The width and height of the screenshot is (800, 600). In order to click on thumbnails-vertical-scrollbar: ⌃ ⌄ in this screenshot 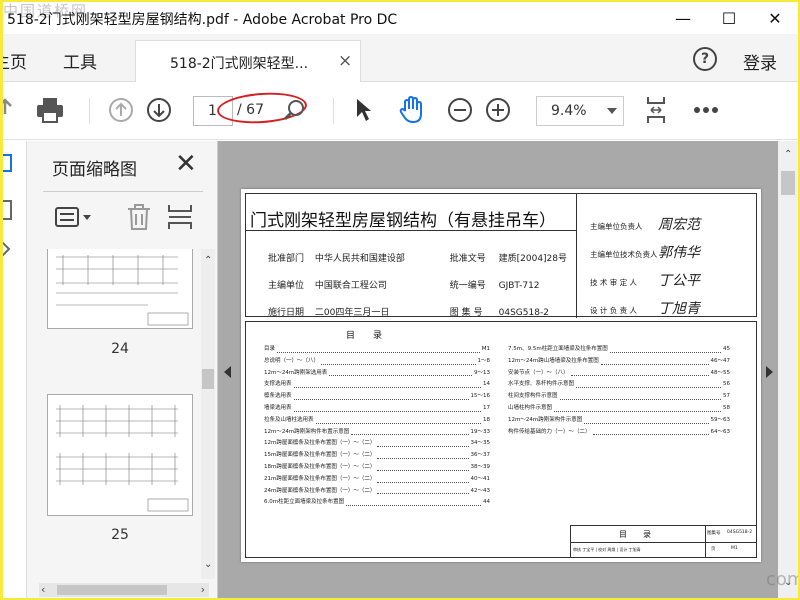, I will do `click(208, 414)`.